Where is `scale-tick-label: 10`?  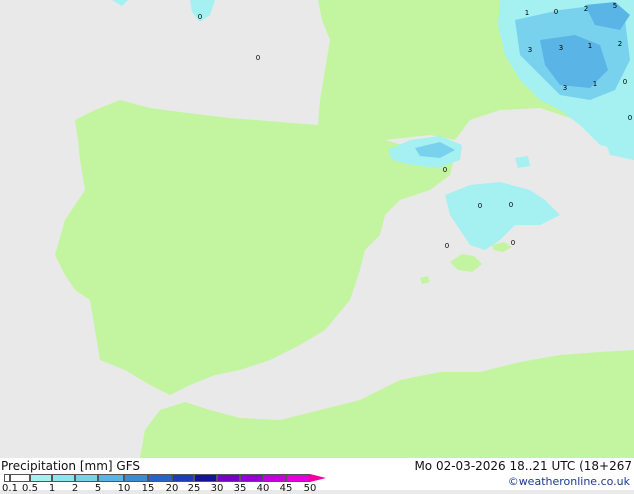 scale-tick-label: 10 is located at coordinates (124, 488).